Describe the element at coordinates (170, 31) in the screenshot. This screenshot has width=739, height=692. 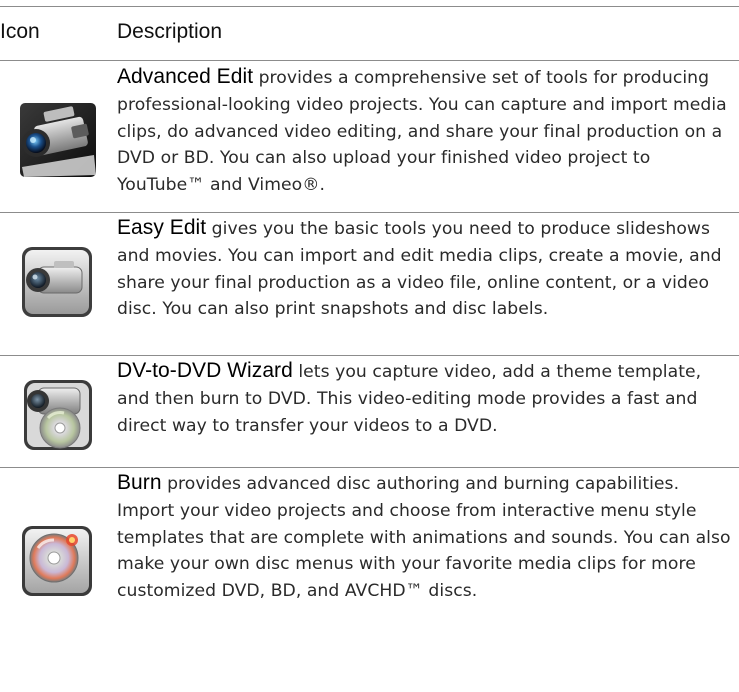
I see `header-description-label: Description` at that location.